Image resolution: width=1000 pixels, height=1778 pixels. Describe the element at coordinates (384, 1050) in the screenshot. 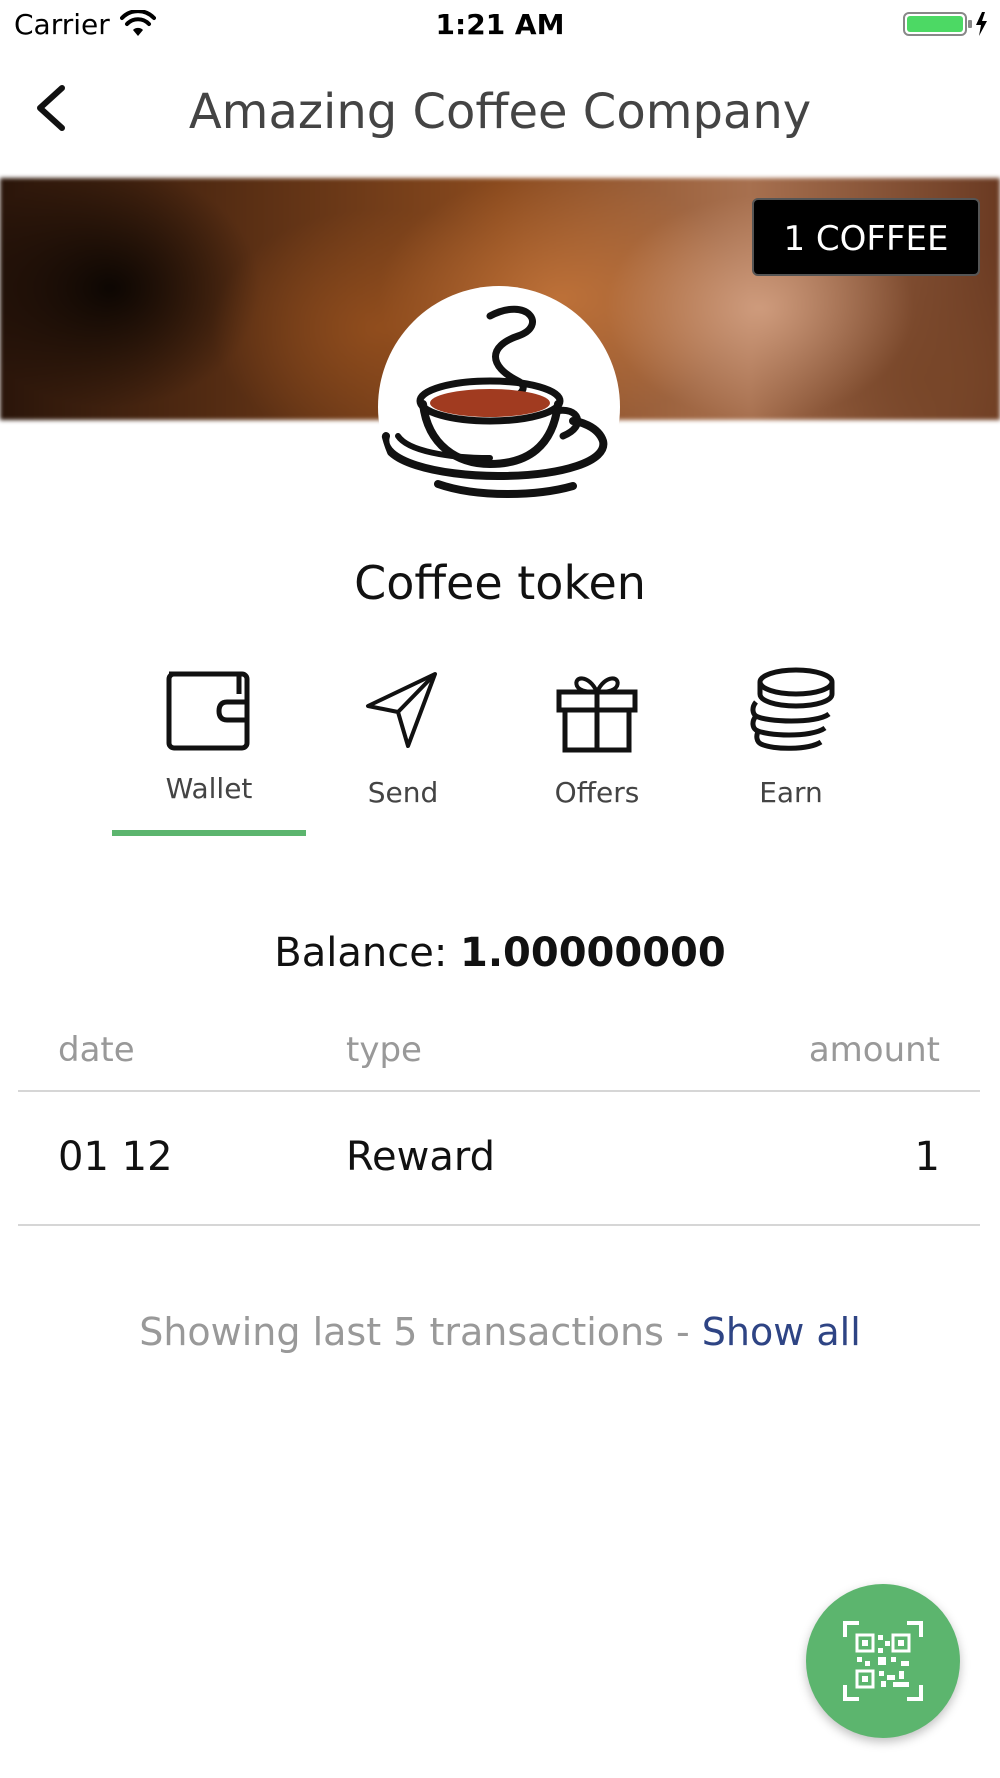

I see `column-header-type: type` at that location.